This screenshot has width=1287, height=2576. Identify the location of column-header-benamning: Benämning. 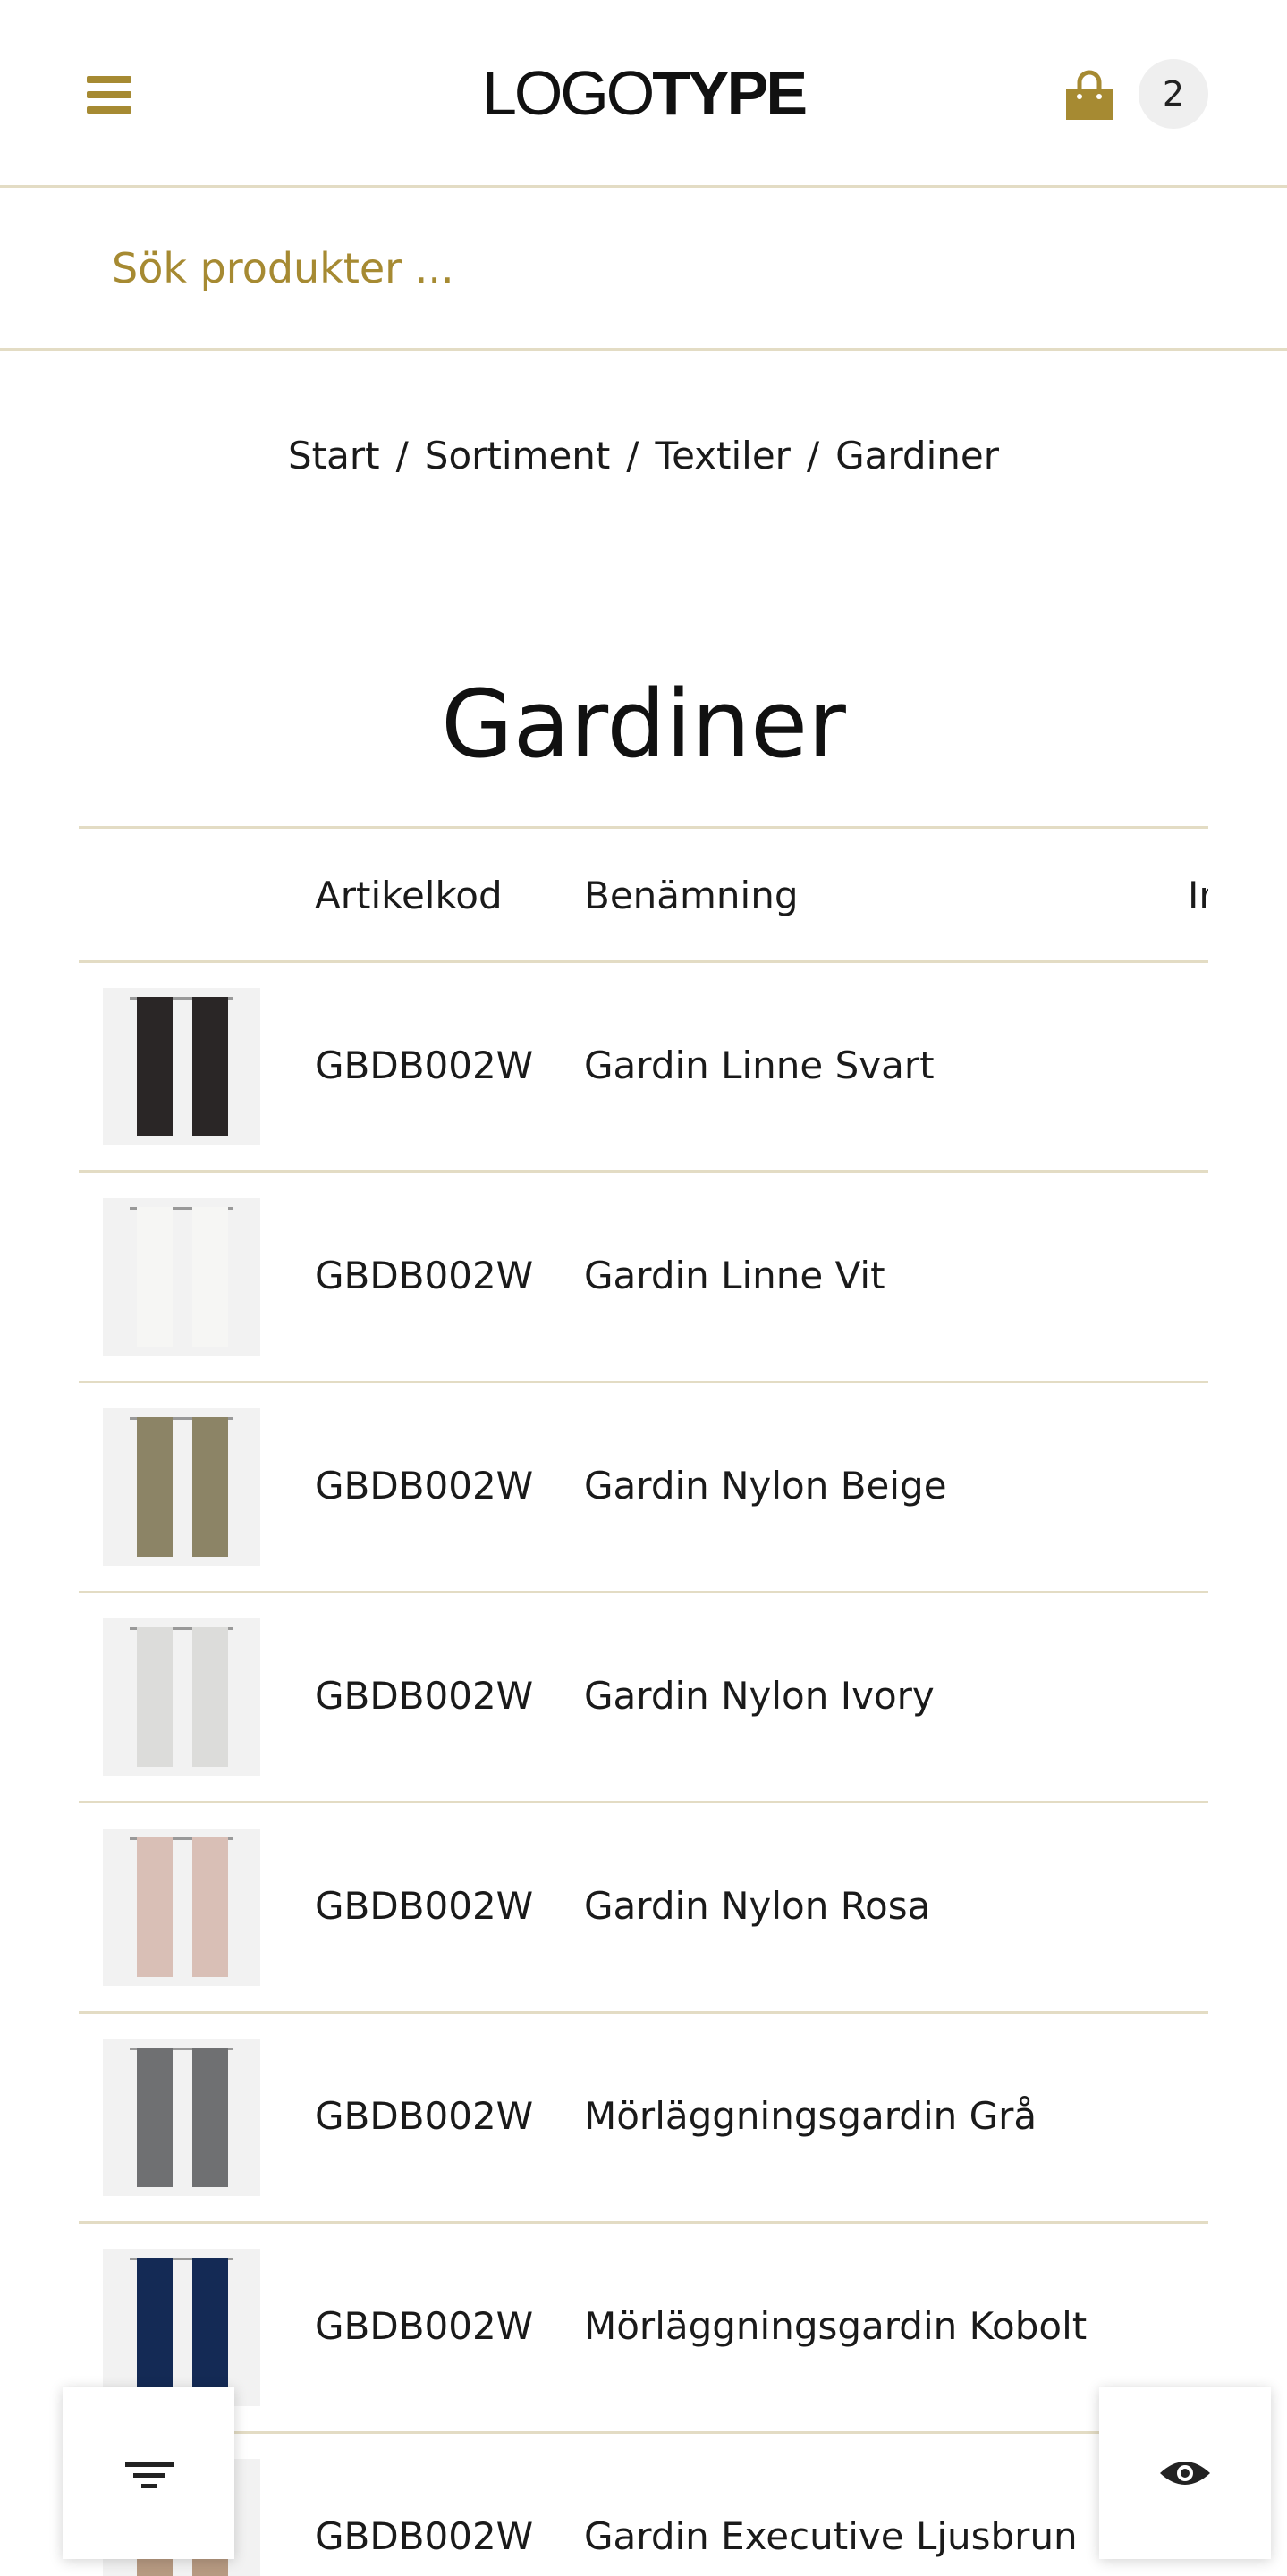
(691, 895).